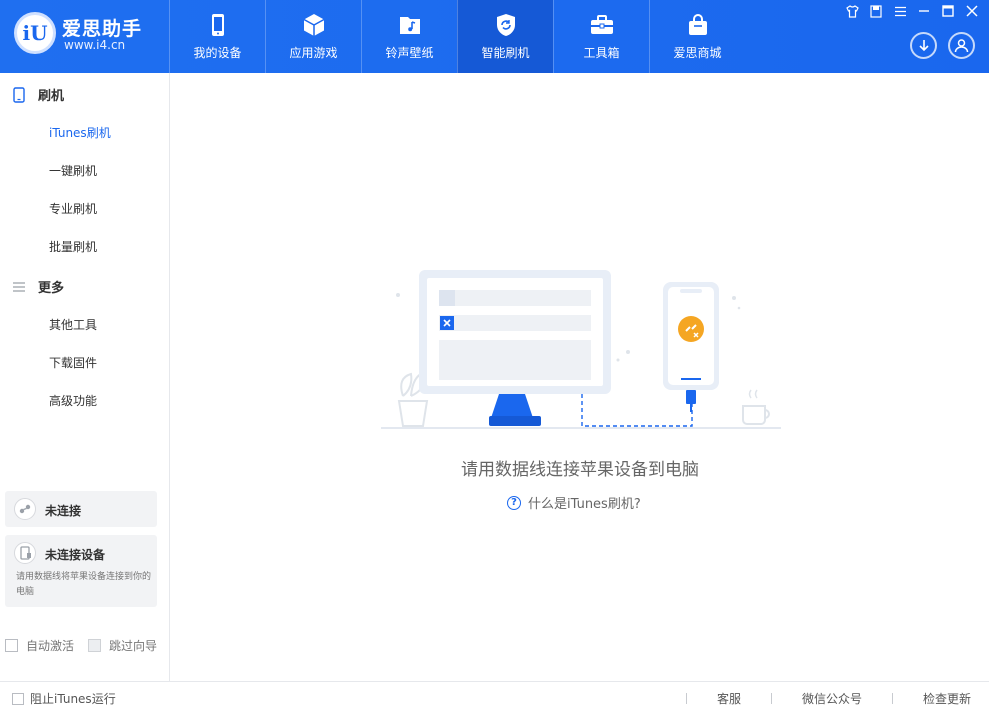 The image size is (989, 709). What do you see at coordinates (313, 24) in the screenshot?
I see `cube-icon` at bounding box center [313, 24].